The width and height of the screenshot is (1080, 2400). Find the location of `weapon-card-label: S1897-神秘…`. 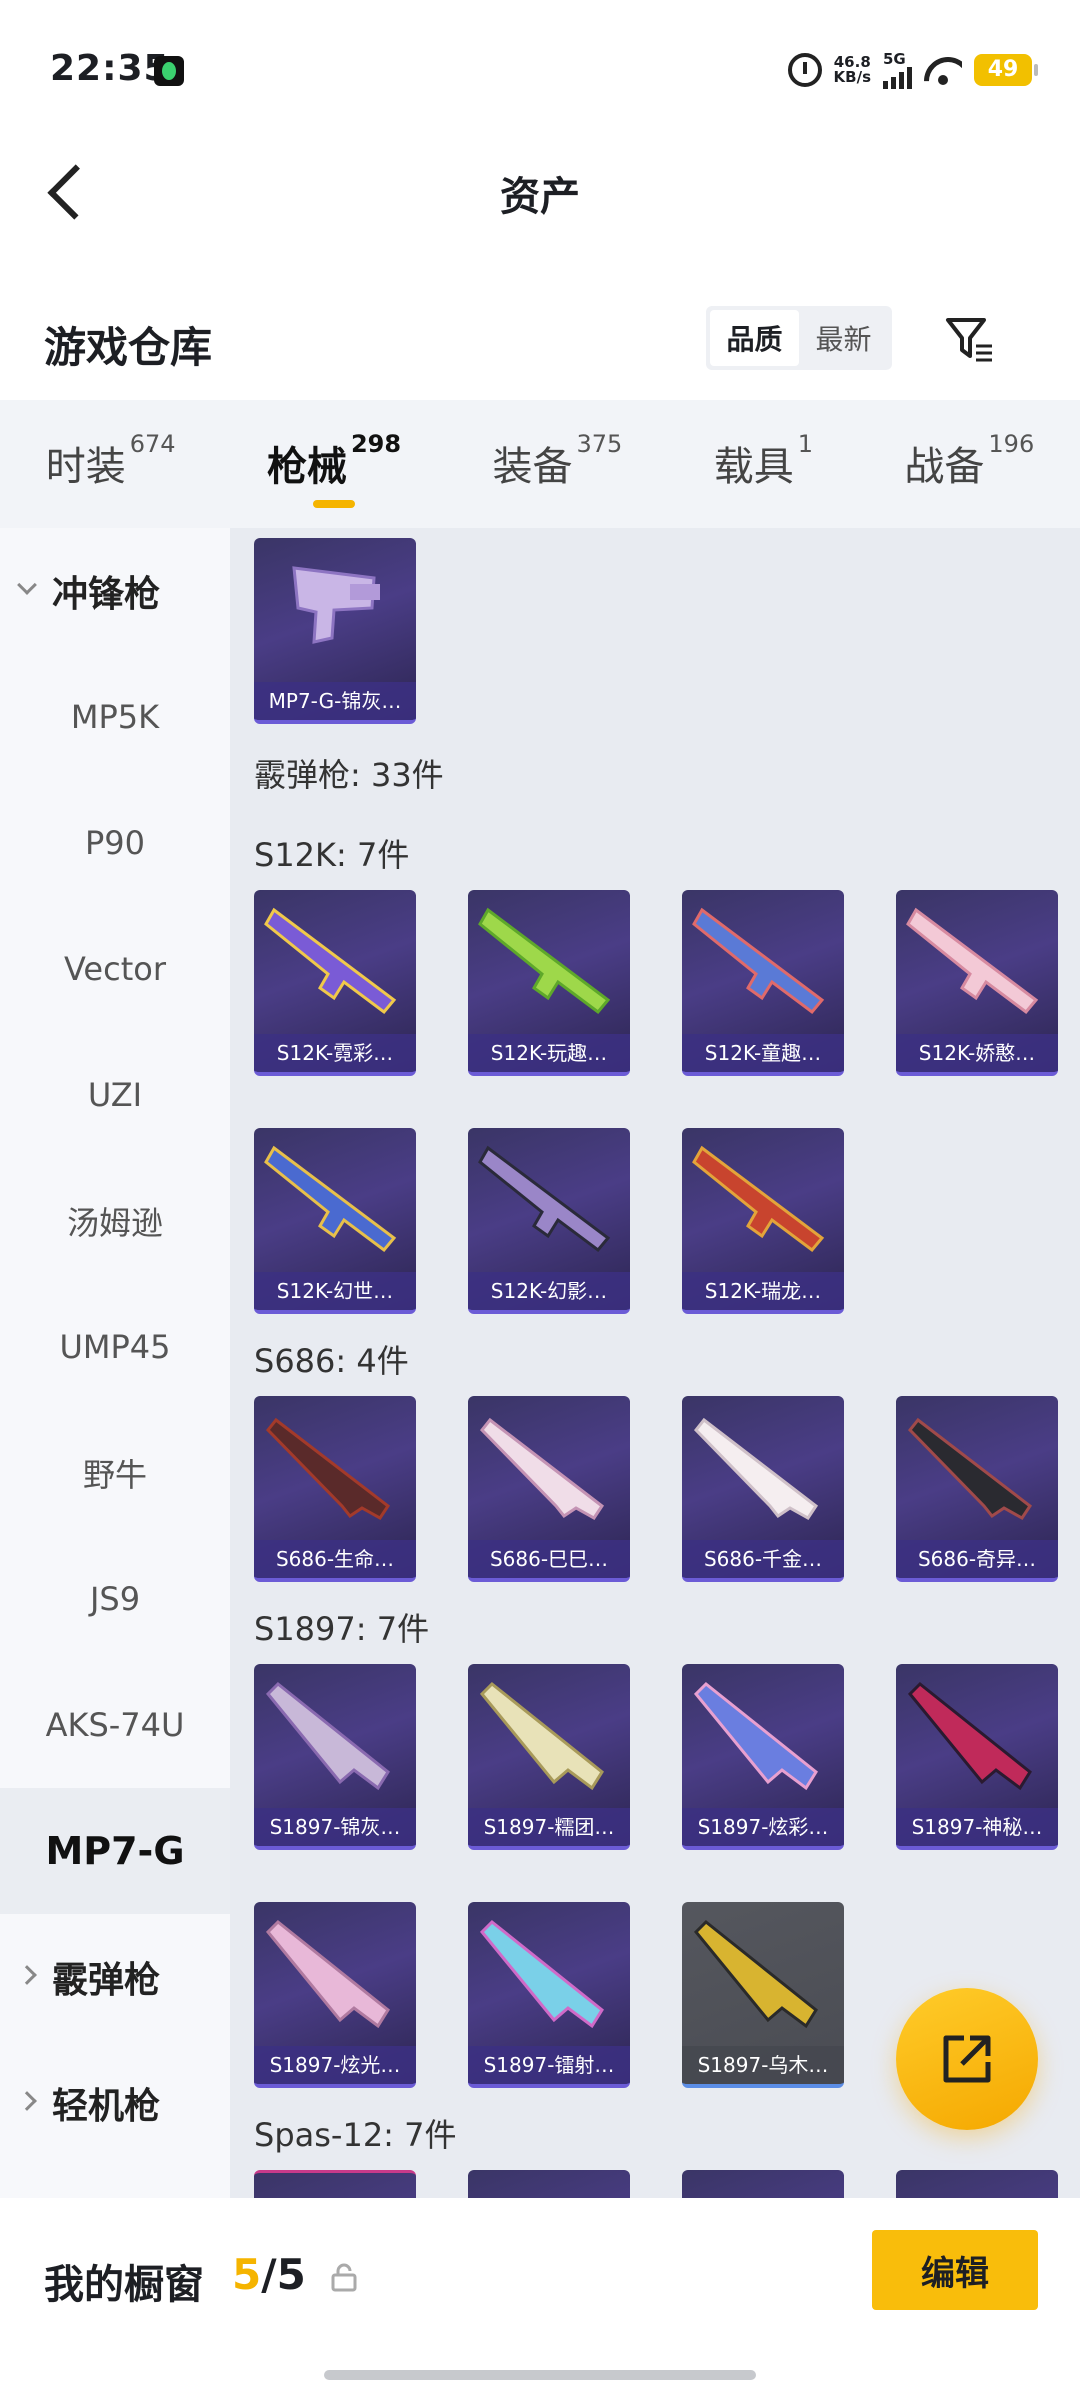

weapon-card-label: S1897-神秘… is located at coordinates (977, 1827).